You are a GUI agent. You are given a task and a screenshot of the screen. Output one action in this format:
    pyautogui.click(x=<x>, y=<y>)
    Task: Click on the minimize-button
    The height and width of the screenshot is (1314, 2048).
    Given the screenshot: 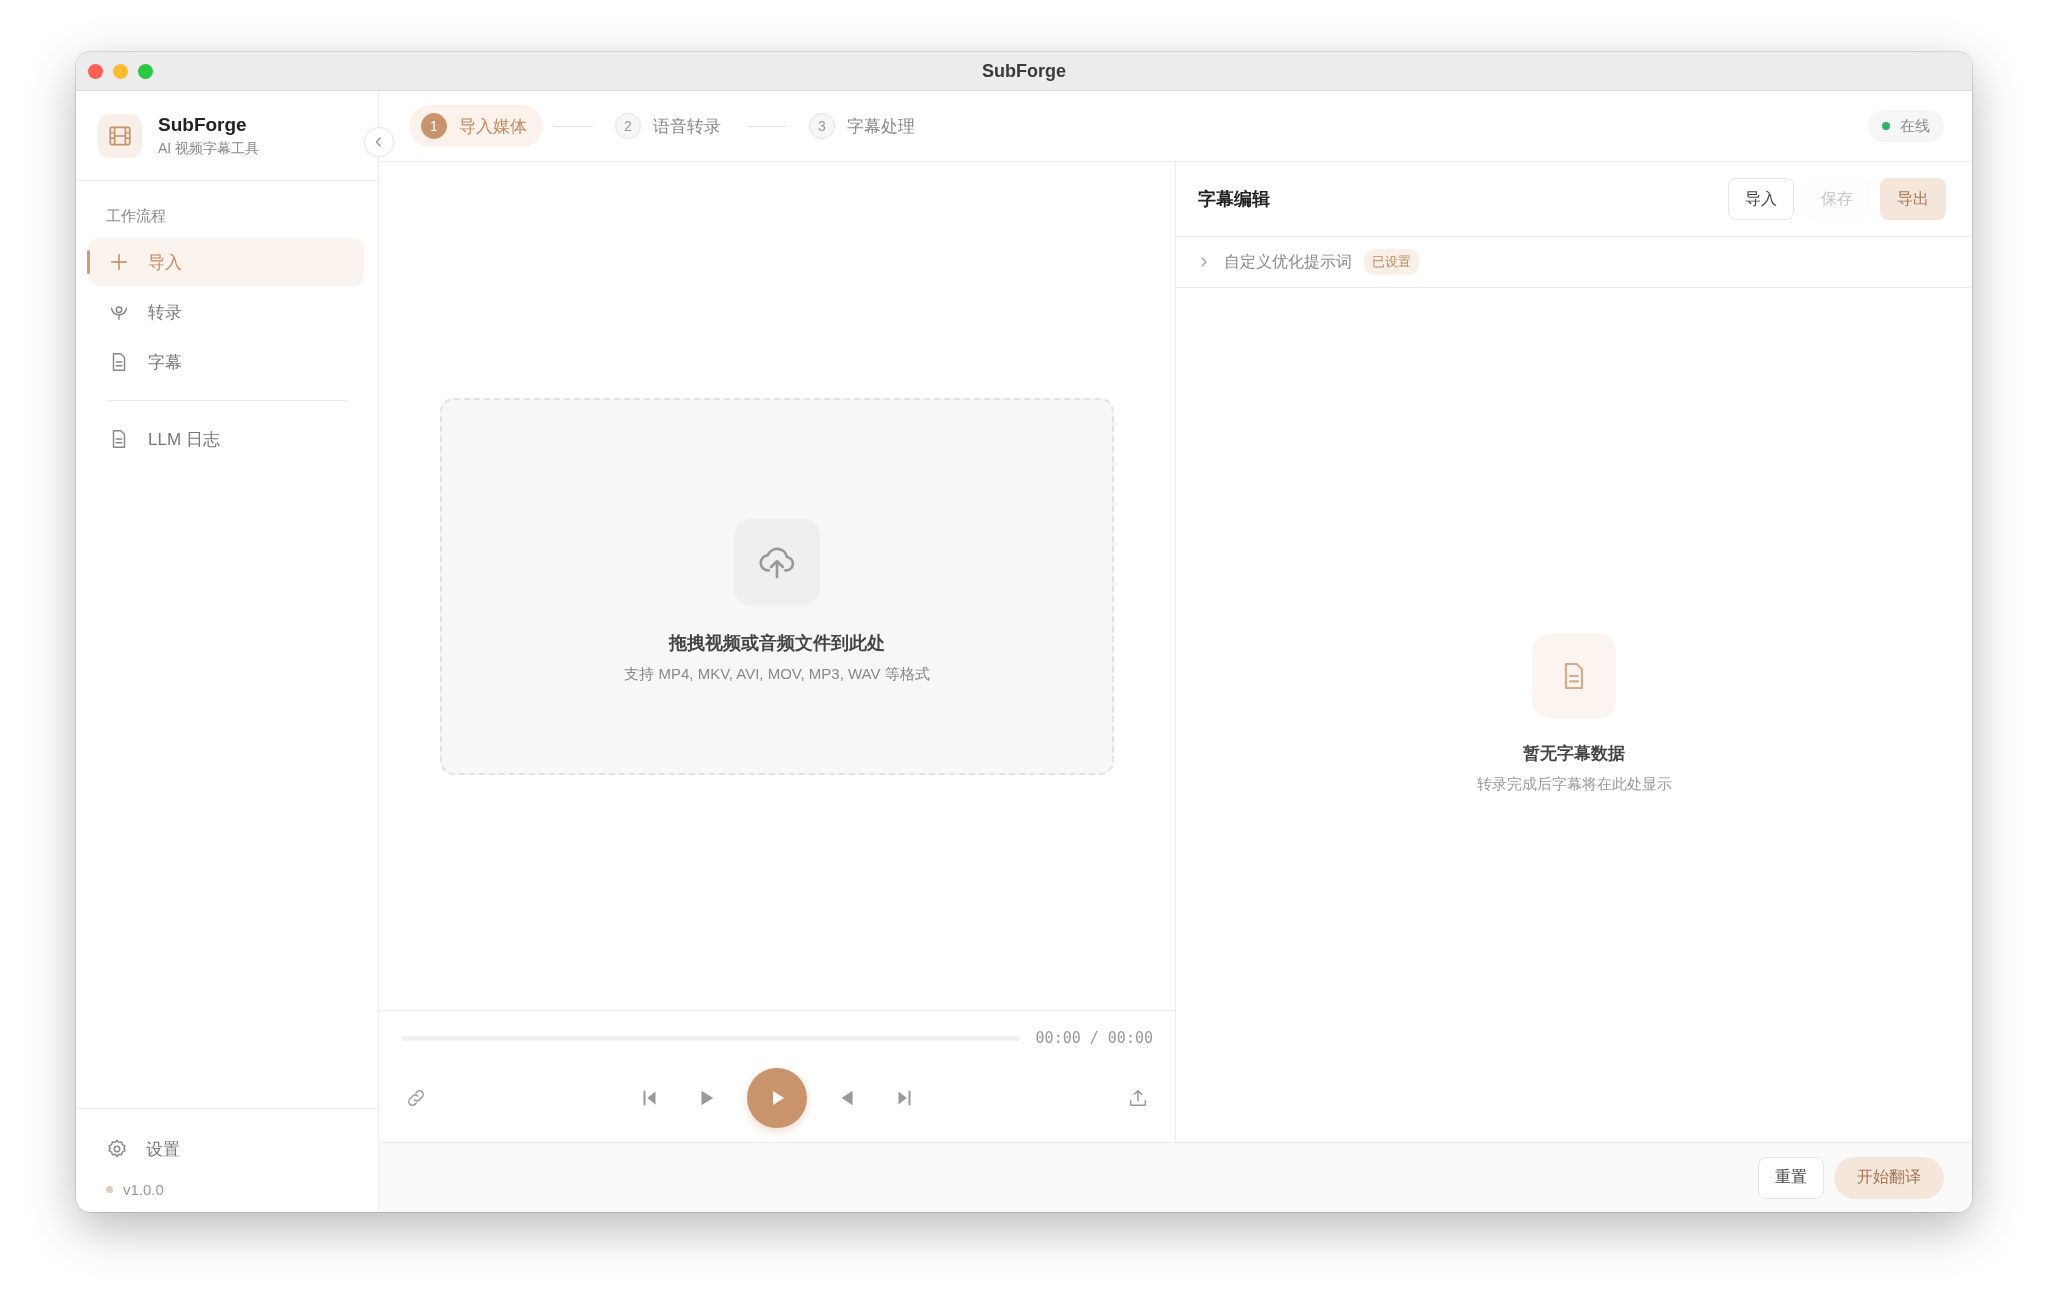 What is the action you would take?
    pyautogui.click(x=120, y=71)
    